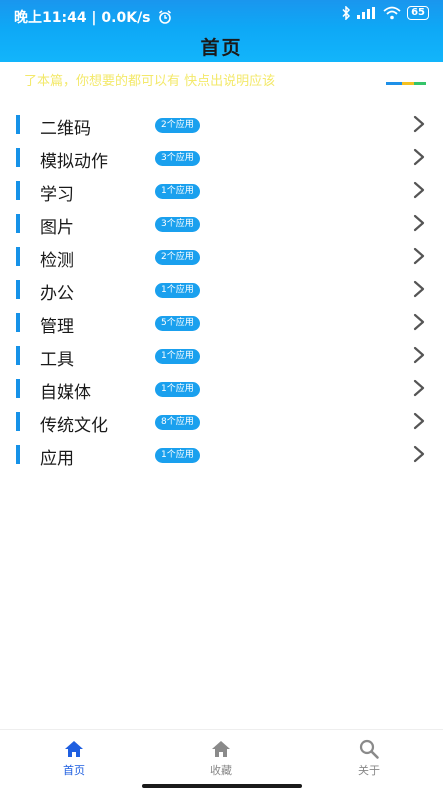  I want to click on category-row: 工具 1个应用, so click(221, 355).